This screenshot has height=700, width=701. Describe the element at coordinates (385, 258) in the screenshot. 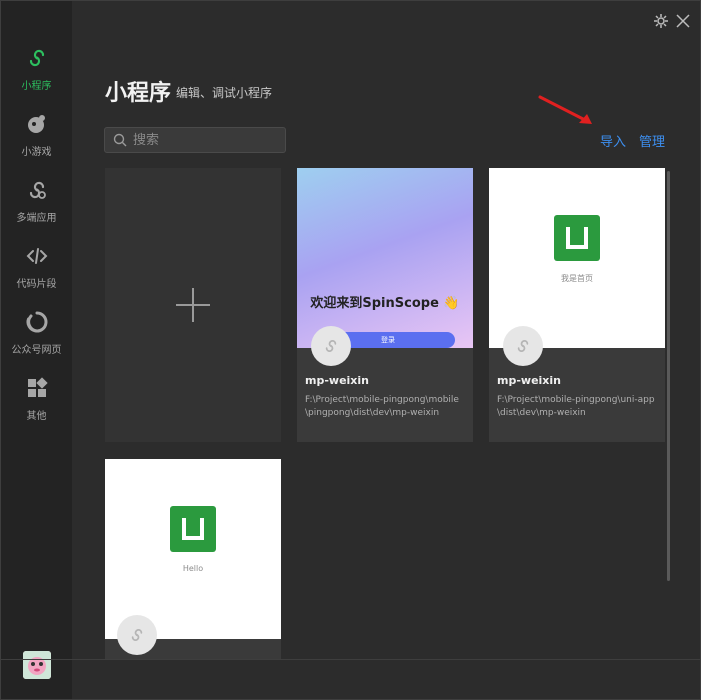

I see `project-preview: 欢迎来到SpinScope 👋 登录` at that location.